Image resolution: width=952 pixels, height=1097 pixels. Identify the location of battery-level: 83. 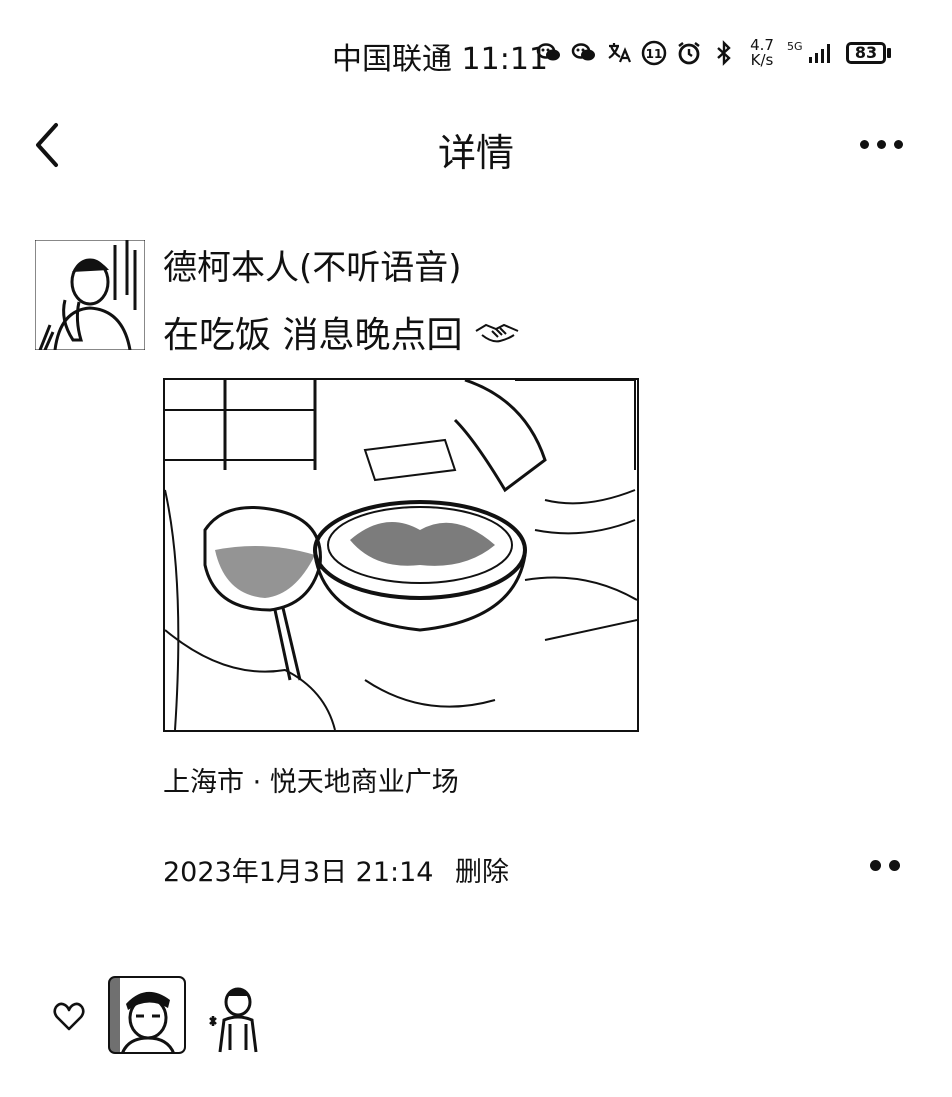
(866, 52).